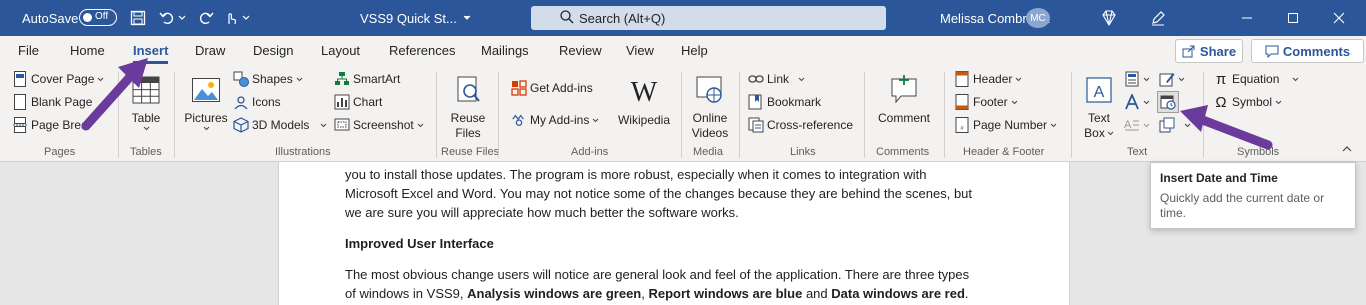  I want to click on new-comment-button: Comment, so click(904, 99).